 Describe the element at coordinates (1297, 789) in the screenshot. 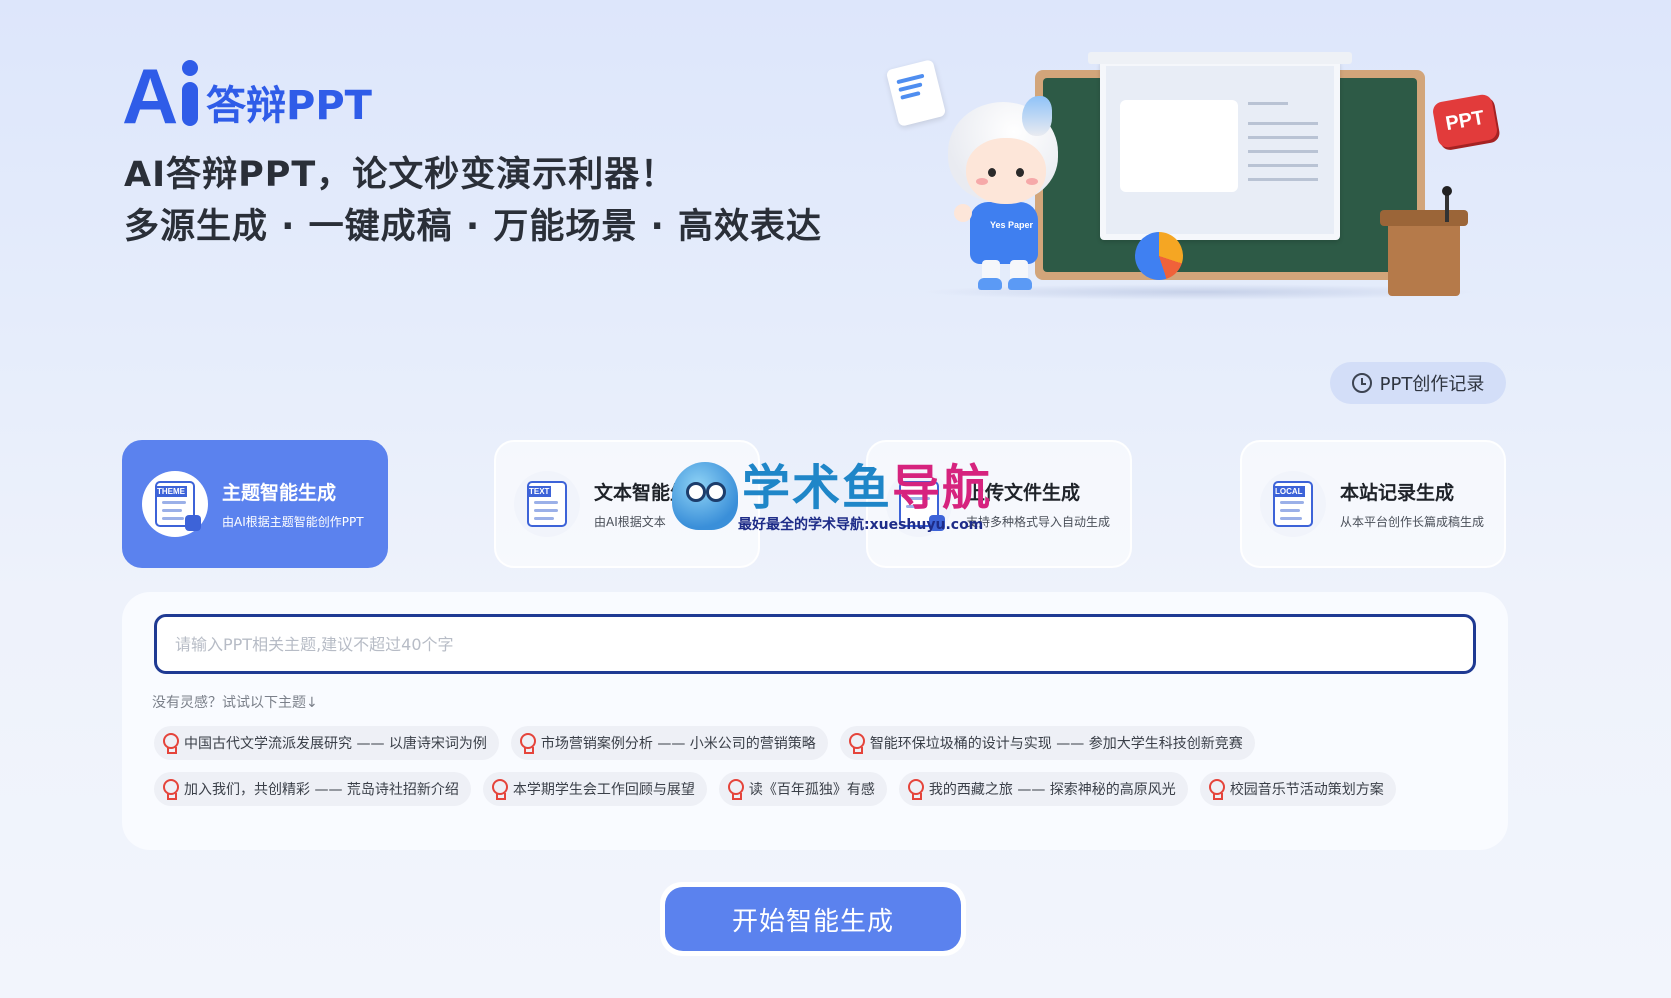

I see `suggestion-chip: 校园音乐节活动策划方案` at that location.